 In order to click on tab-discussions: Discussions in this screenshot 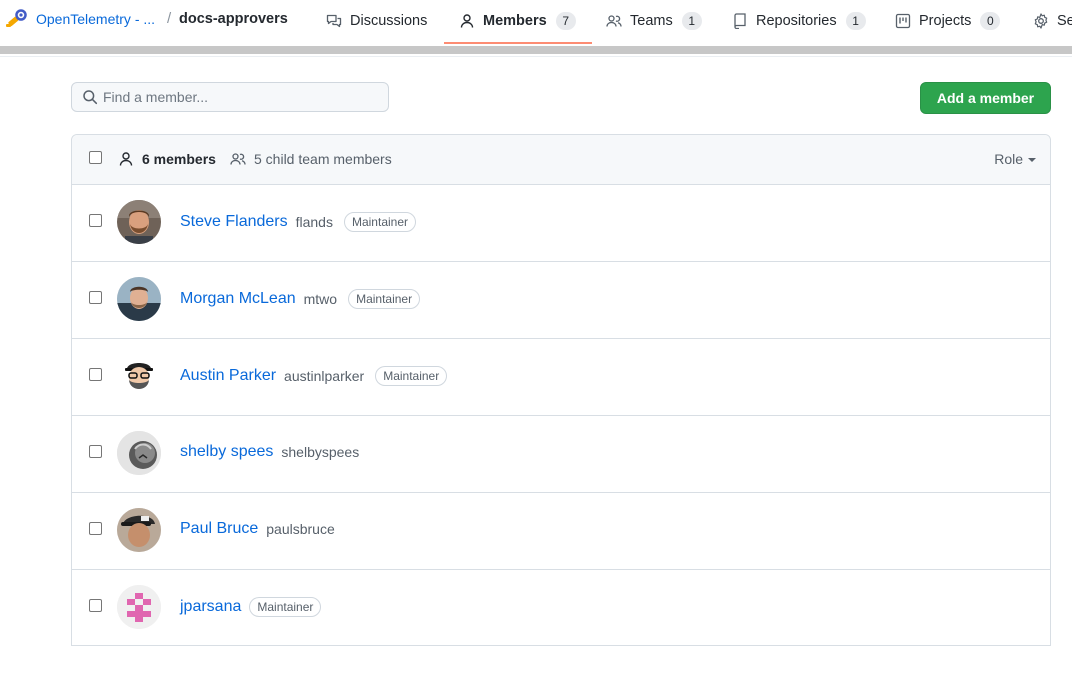, I will do `click(376, 21)`.